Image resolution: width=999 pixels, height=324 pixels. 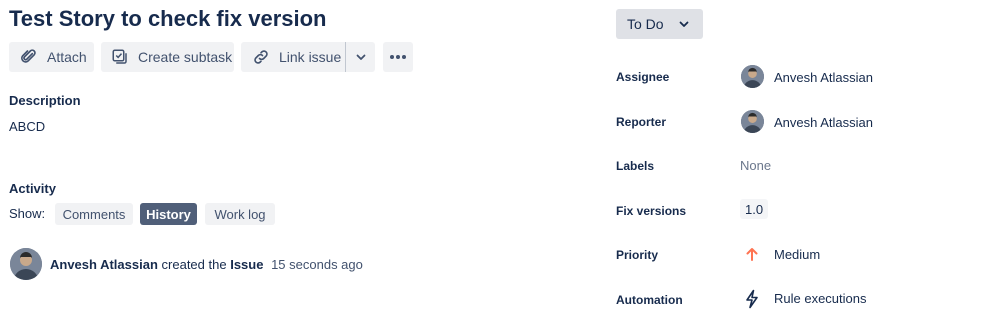 What do you see at coordinates (755, 165) in the screenshot?
I see `labels-value: None` at bounding box center [755, 165].